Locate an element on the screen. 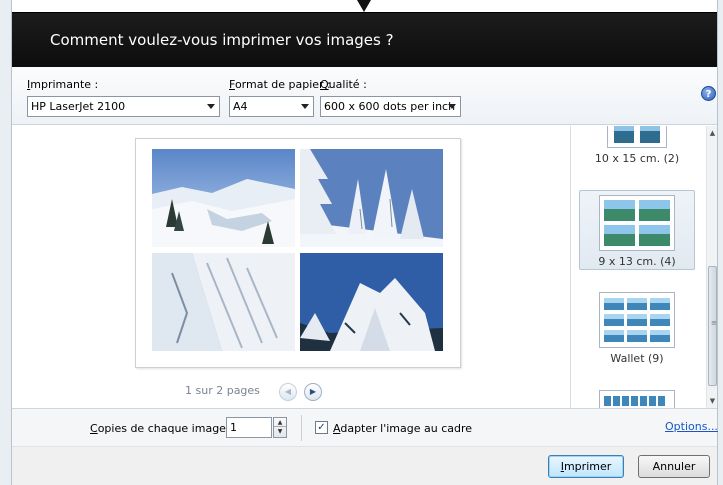 The image size is (723, 485). window-frame-left is located at coordinates (6, 242).